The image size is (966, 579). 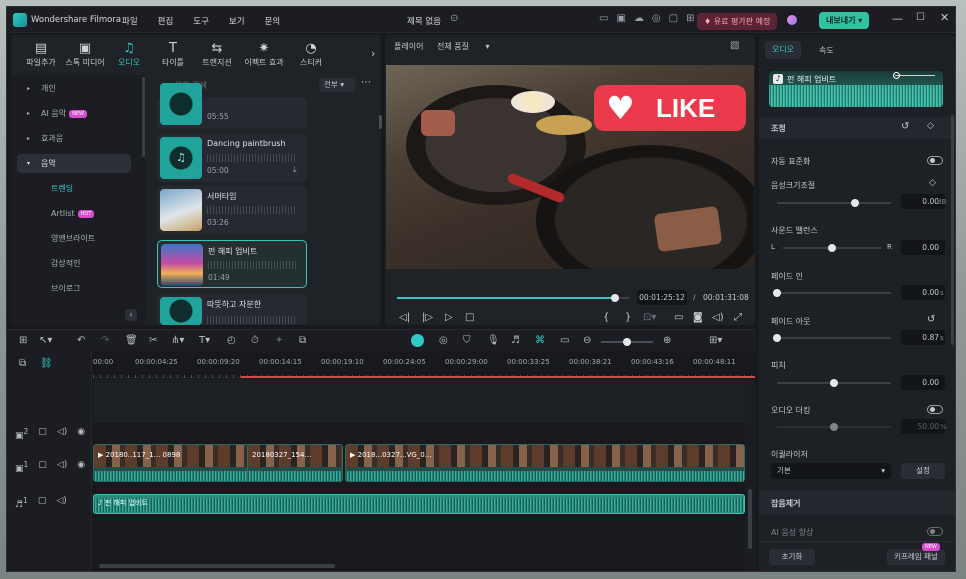 I want to click on keyframe-diamond-icon: ◇, so click(x=930, y=126).